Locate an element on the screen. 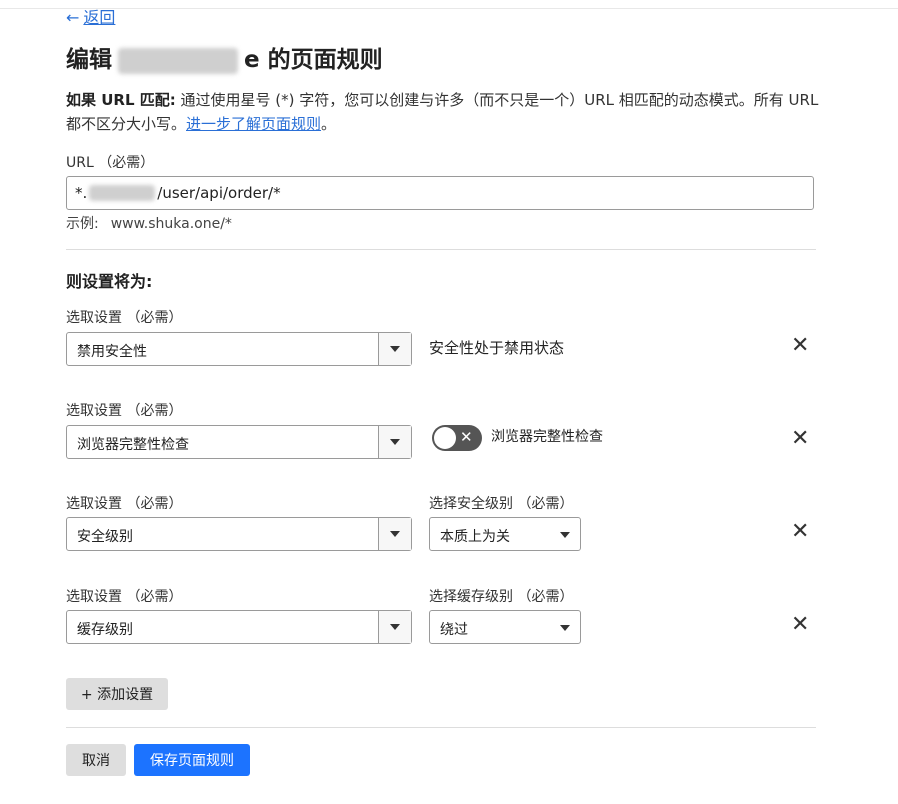 Image resolution: width=898 pixels, height=804 pixels. toggle-label: 浏览器完整性检查 is located at coordinates (547, 437).